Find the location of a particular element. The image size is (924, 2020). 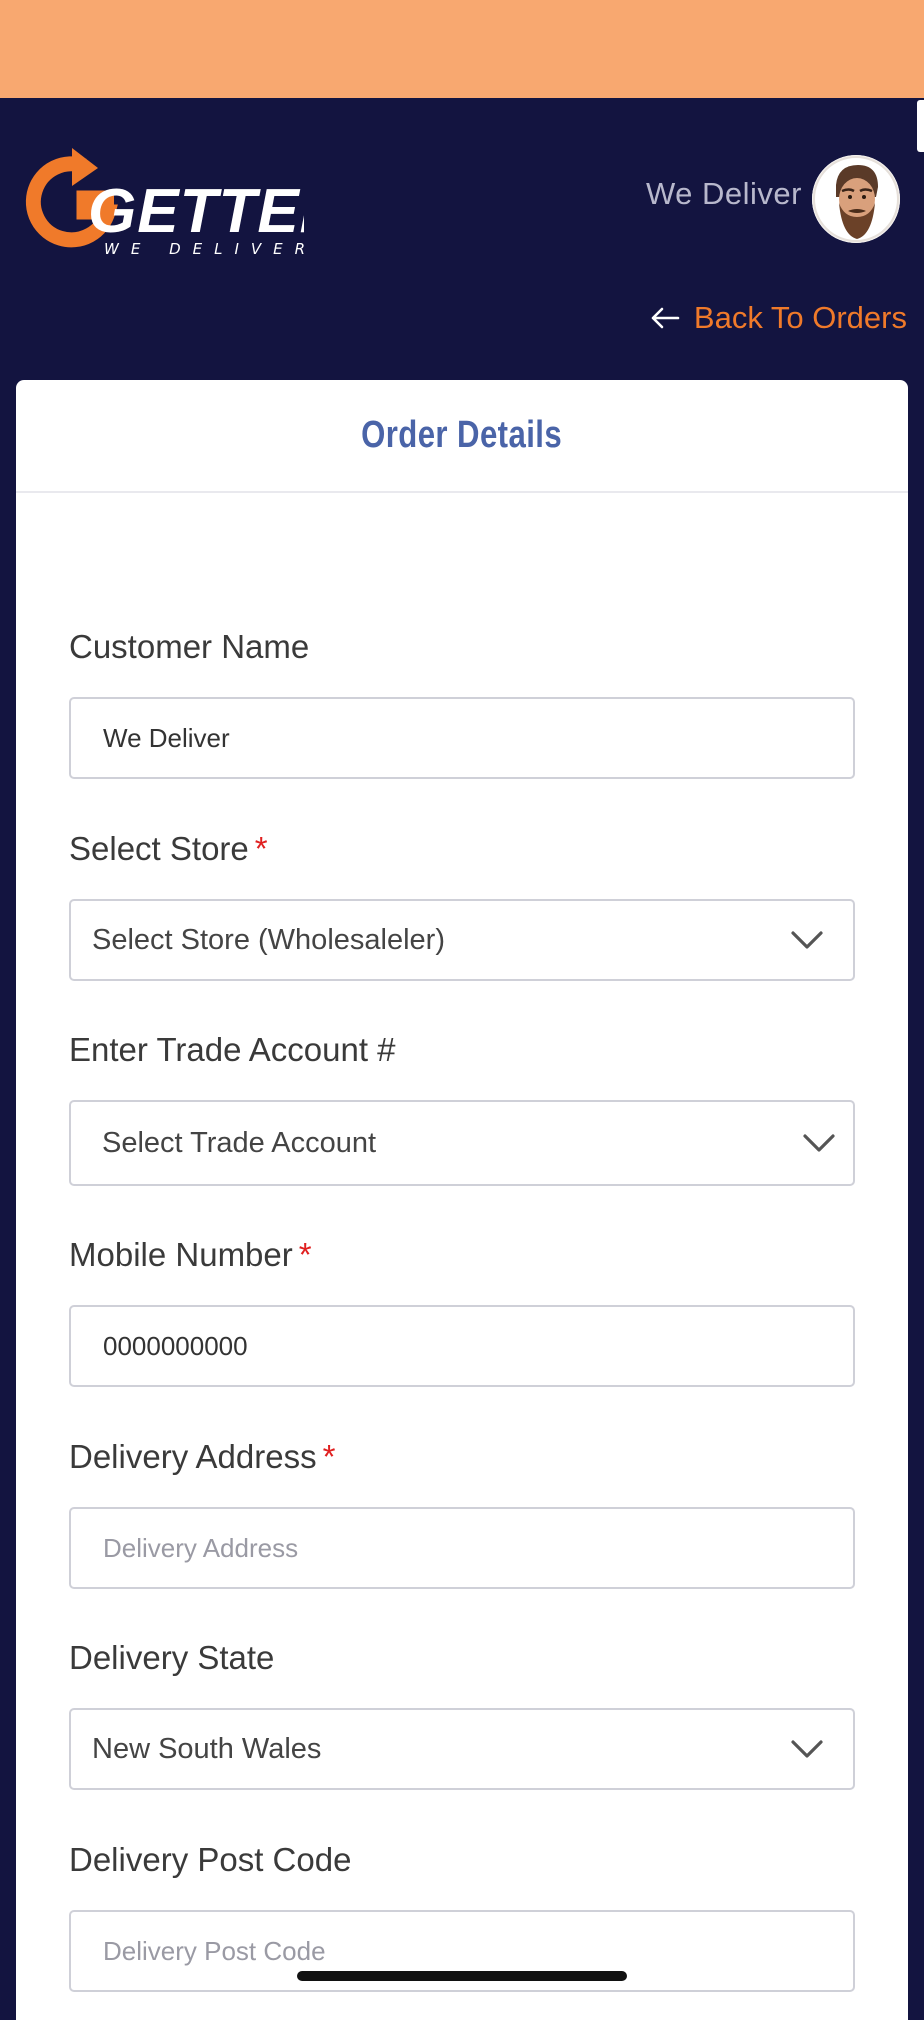

customer-name-field is located at coordinates (462, 738).